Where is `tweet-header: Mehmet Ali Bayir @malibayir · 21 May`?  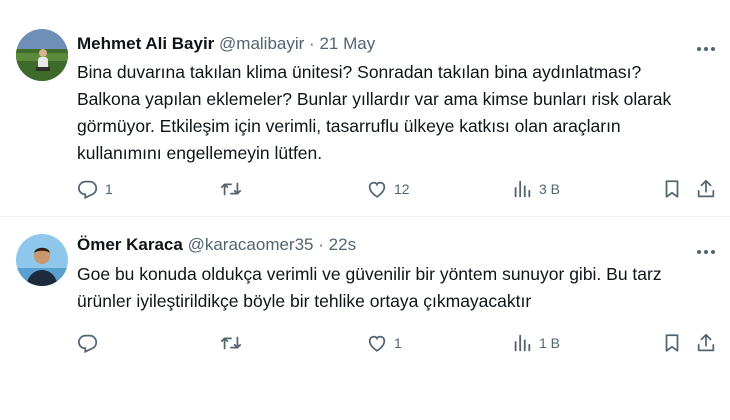
tweet-header: Mehmet Ali Bayir @malibayir · 21 May is located at coordinates (226, 44).